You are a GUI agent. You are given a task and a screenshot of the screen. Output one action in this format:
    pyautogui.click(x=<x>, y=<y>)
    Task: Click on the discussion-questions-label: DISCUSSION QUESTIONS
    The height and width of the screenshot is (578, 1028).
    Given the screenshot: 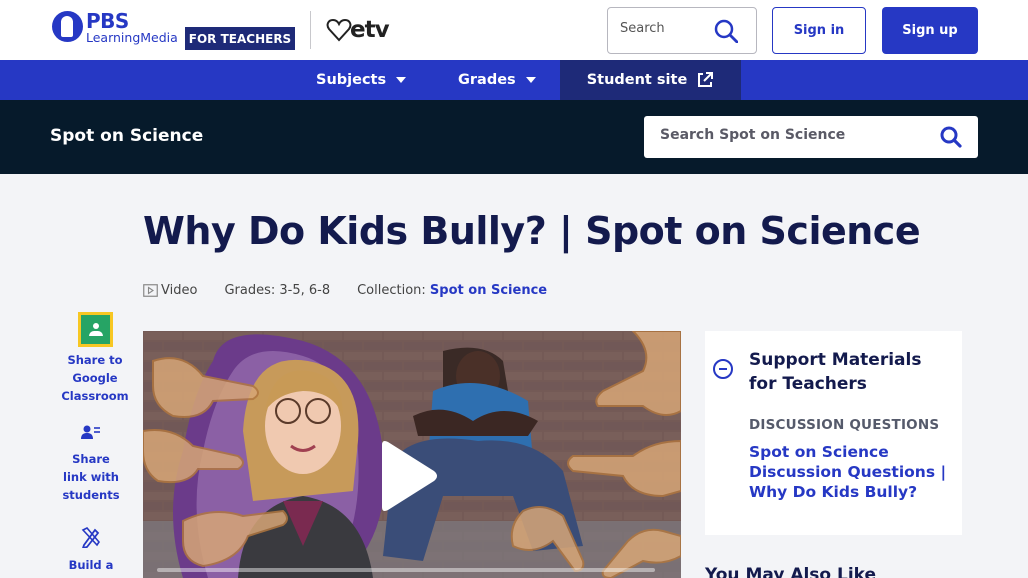 What is the action you would take?
    pyautogui.click(x=844, y=425)
    